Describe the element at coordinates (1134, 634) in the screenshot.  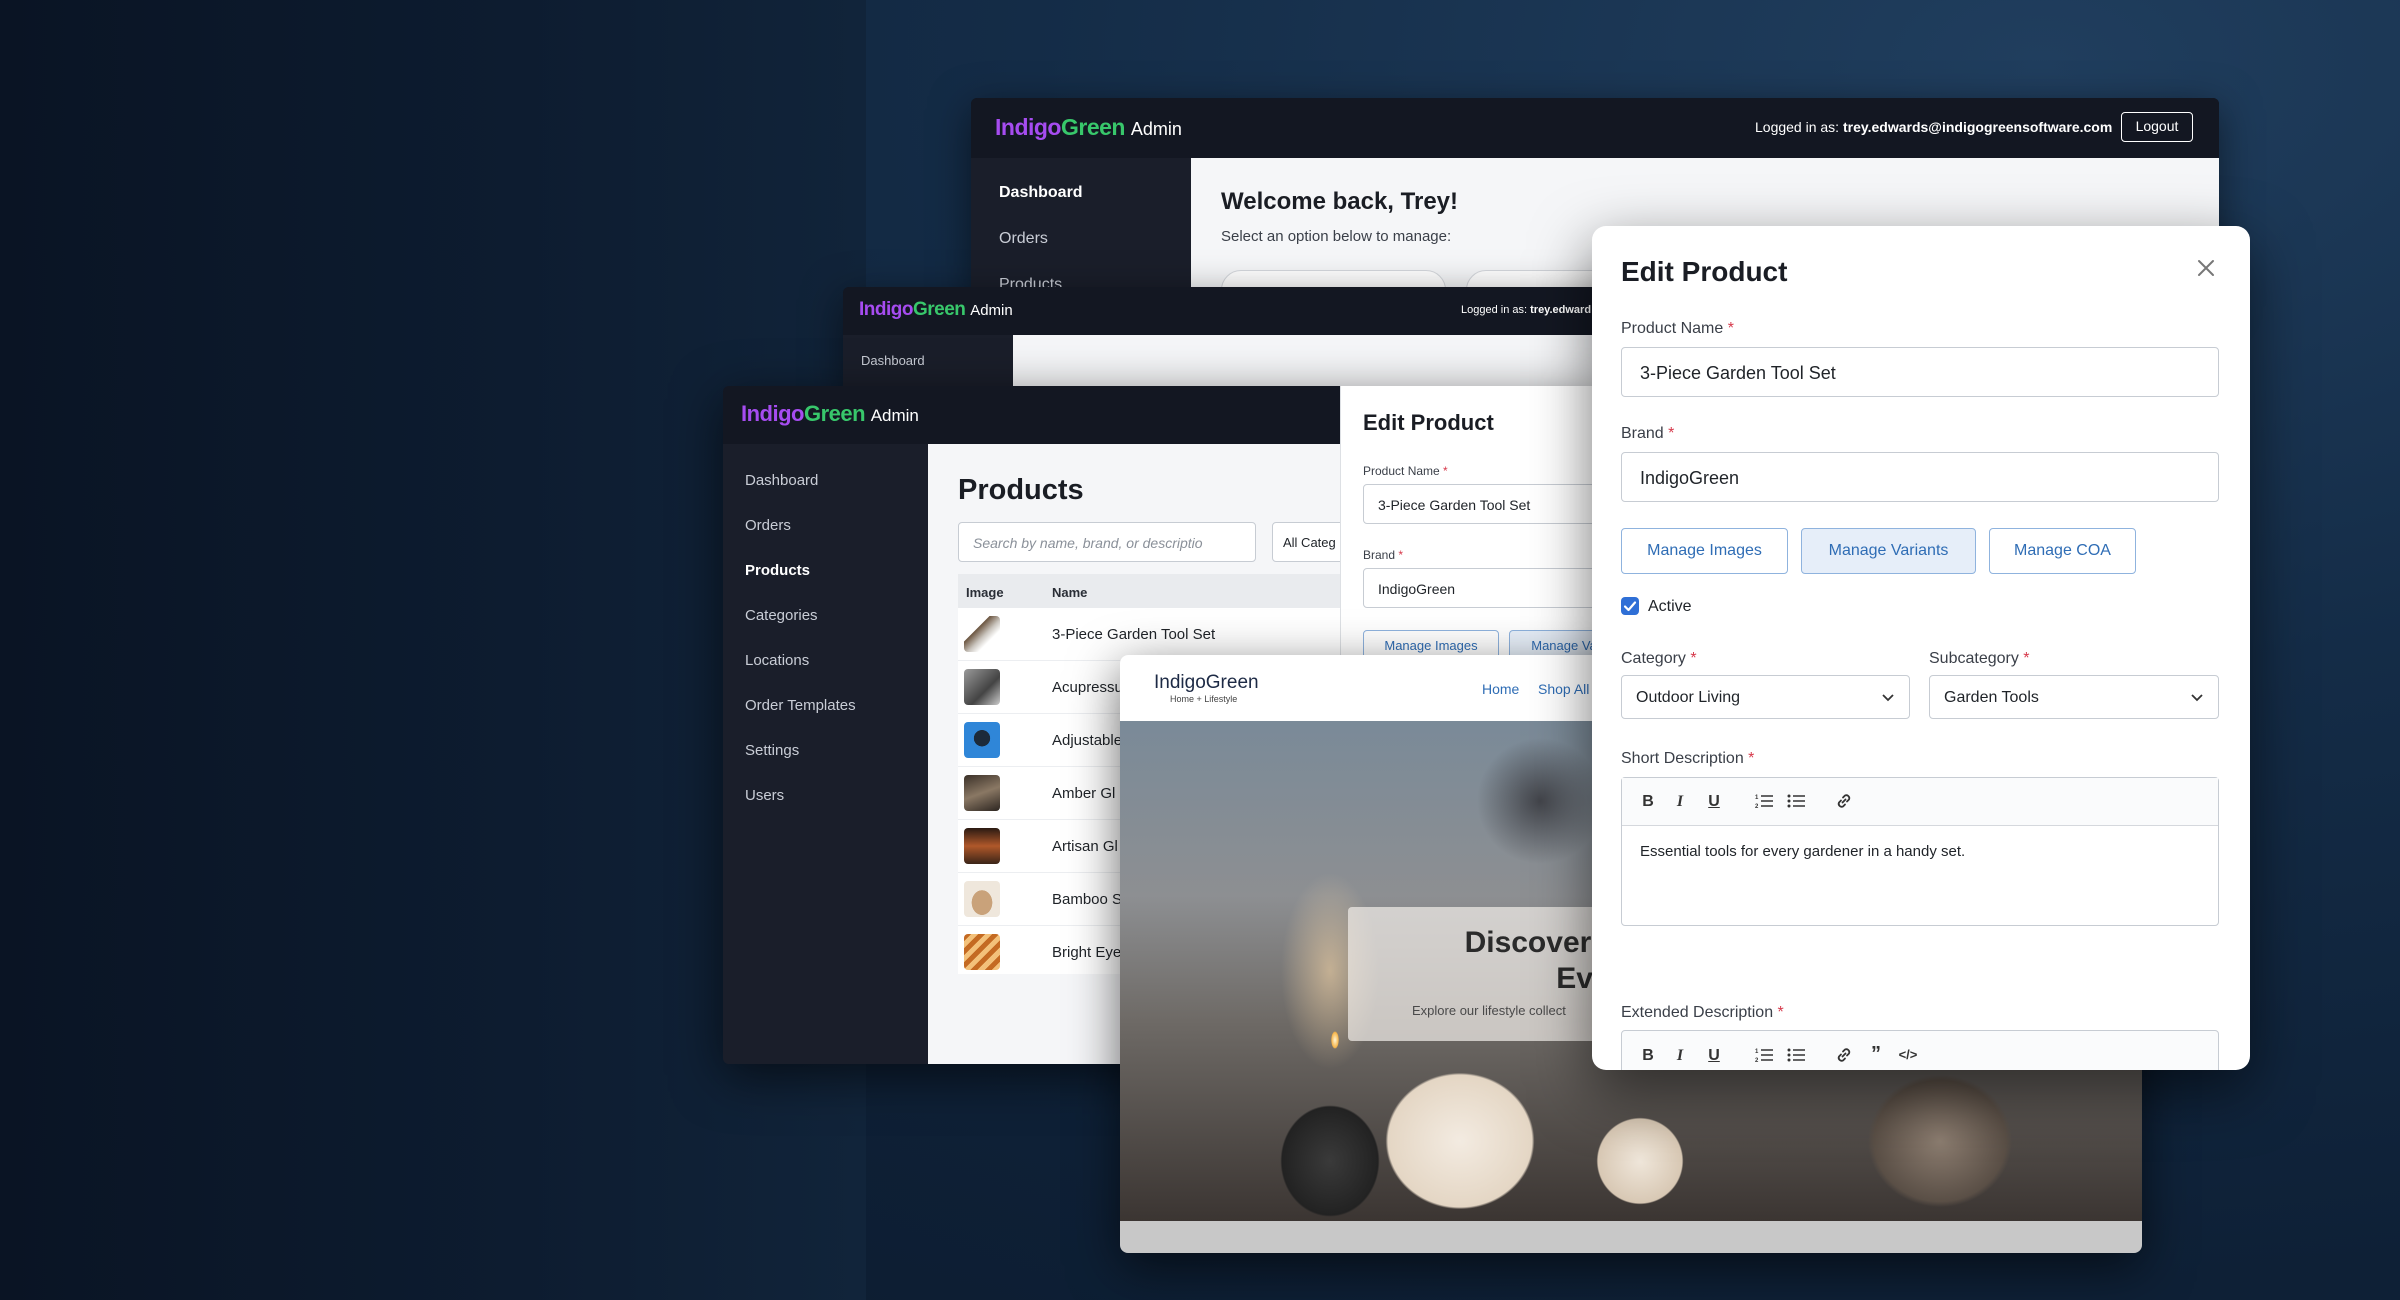
I see `product-name: 3-Piece Garden Tool Set` at that location.